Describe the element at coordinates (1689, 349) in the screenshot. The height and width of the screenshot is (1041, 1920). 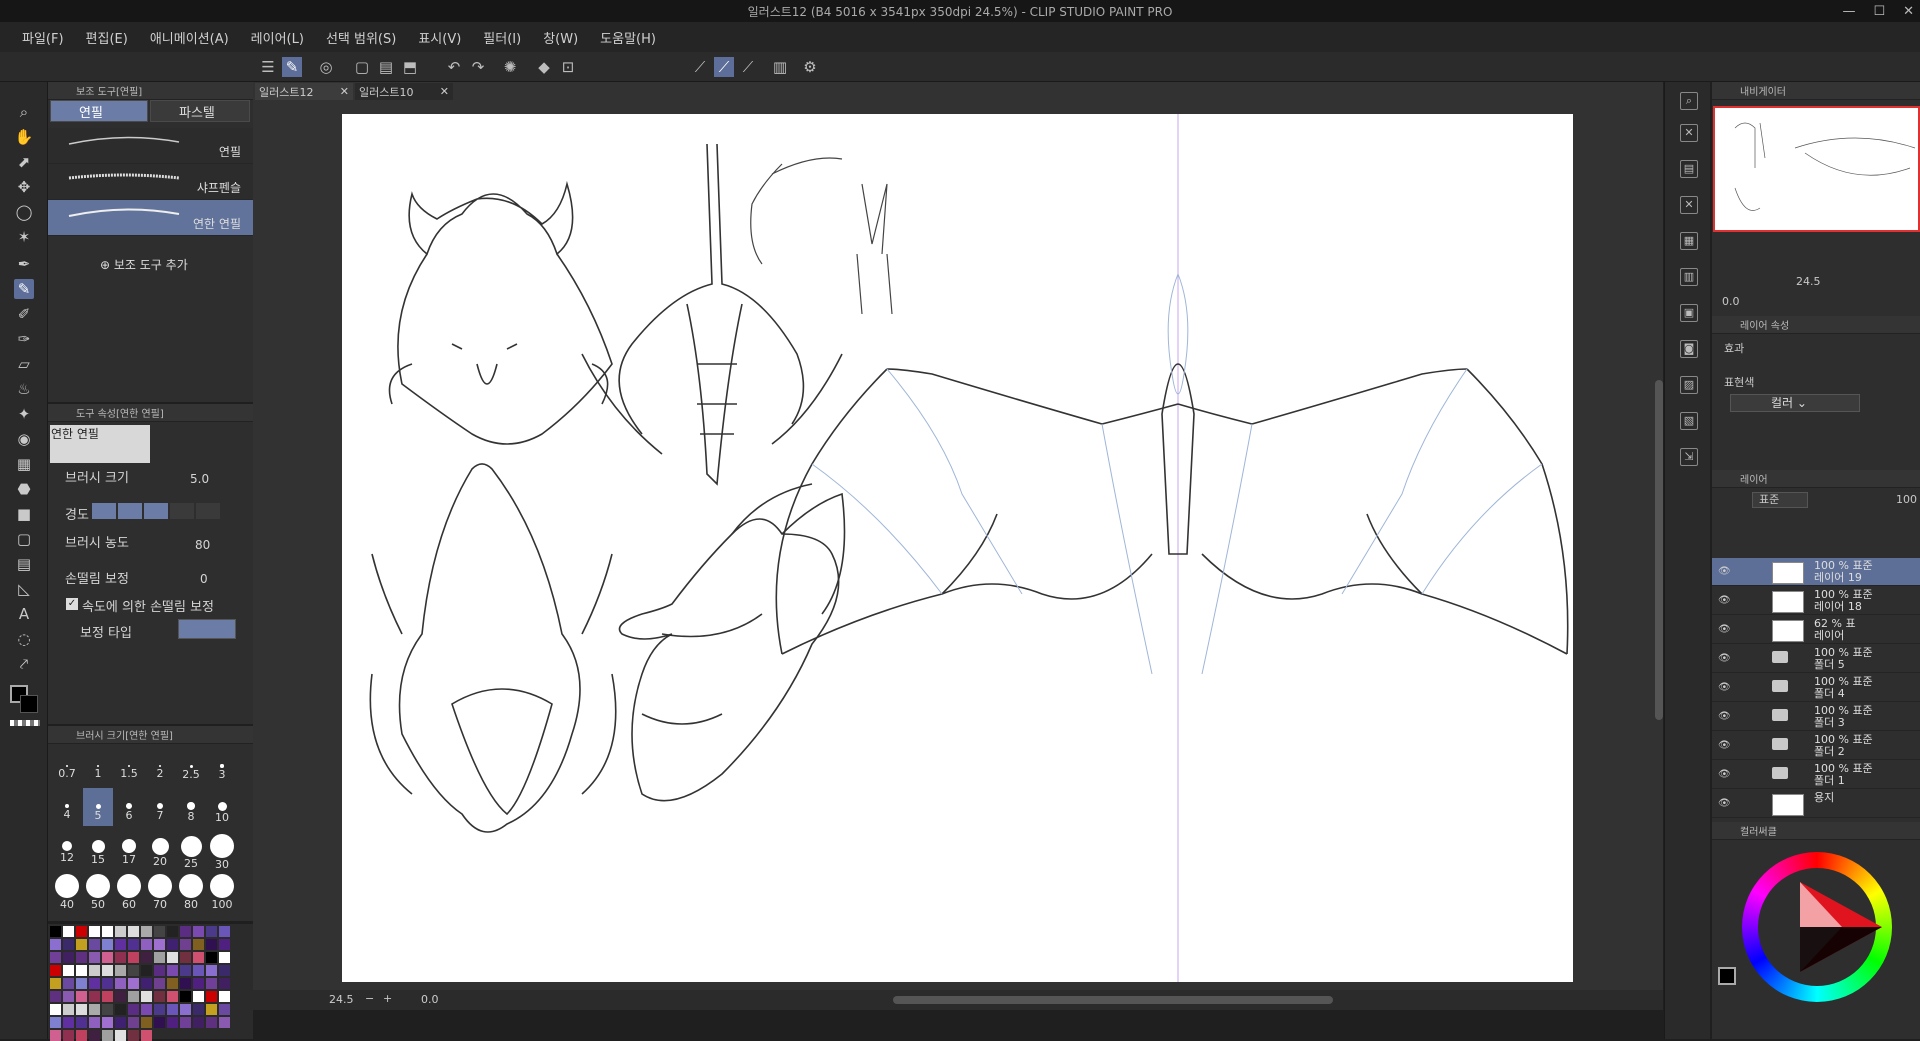
I see `camera-icon: ◙` at that location.